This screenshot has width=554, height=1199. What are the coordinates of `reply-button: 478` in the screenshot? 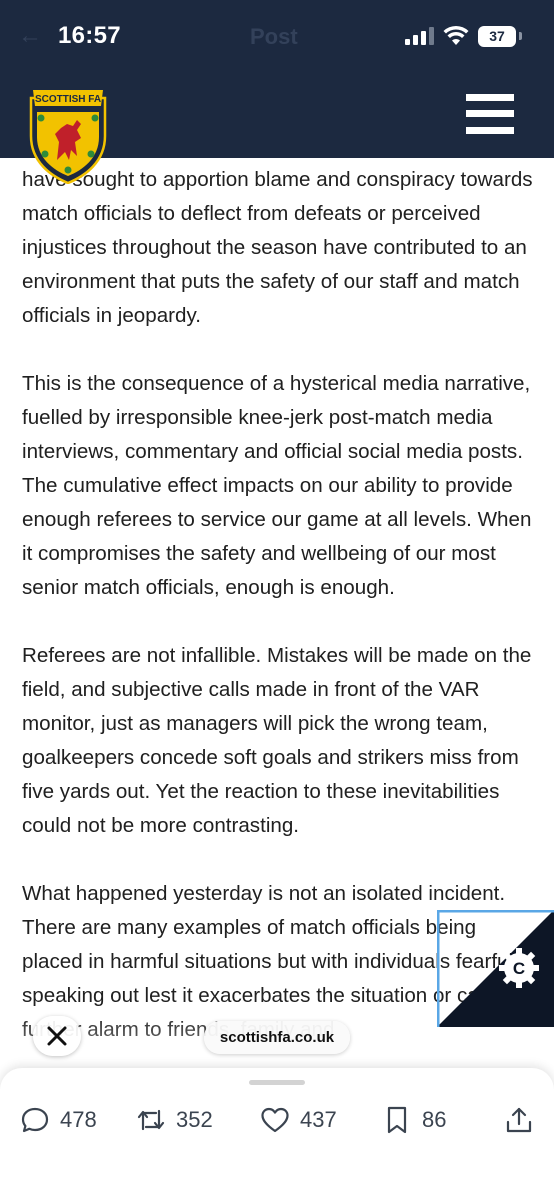 It's located at (58, 1120).